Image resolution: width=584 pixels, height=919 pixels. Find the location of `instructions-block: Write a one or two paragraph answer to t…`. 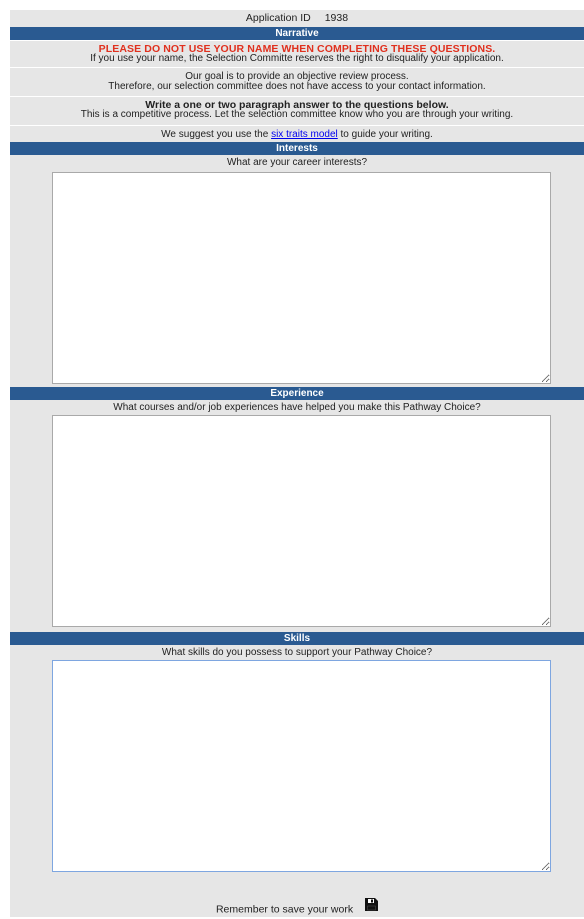

instructions-block: Write a one or two paragraph answer to t… is located at coordinates (297, 110).